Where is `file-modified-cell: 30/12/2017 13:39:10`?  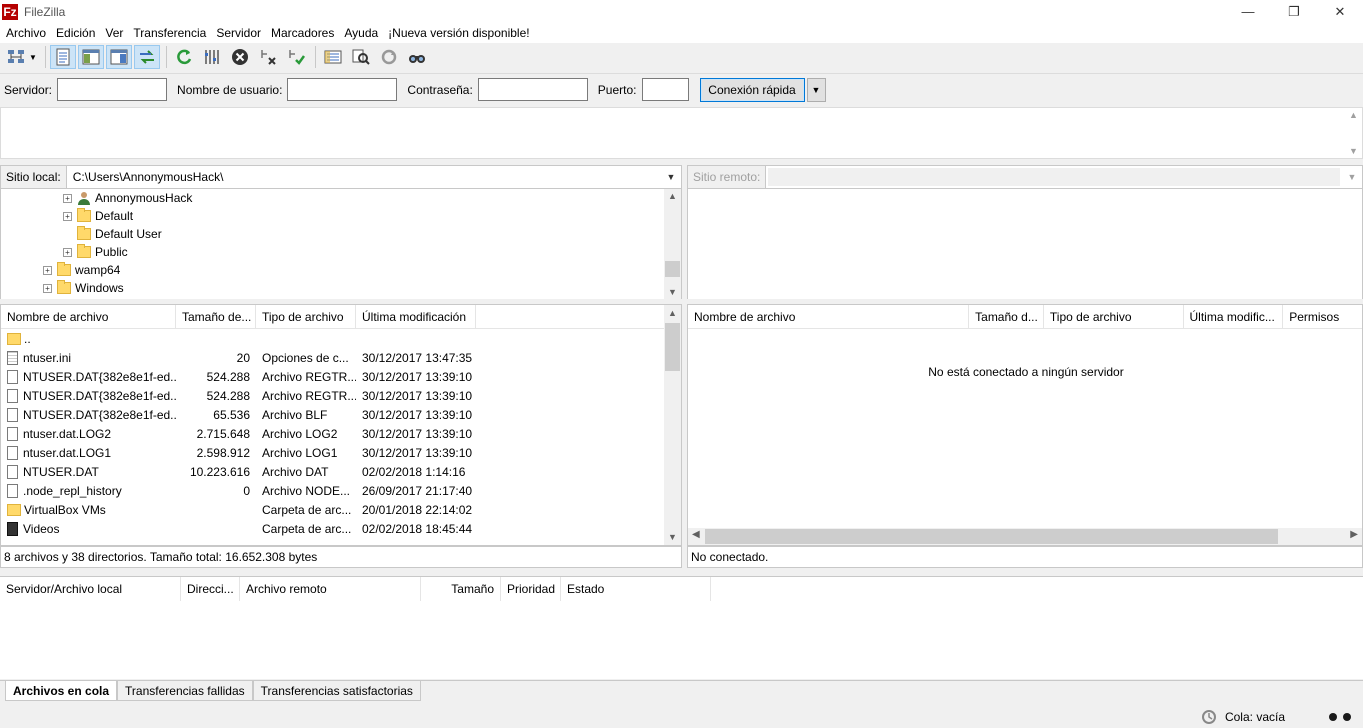 file-modified-cell: 30/12/2017 13:39:10 is located at coordinates (417, 452).